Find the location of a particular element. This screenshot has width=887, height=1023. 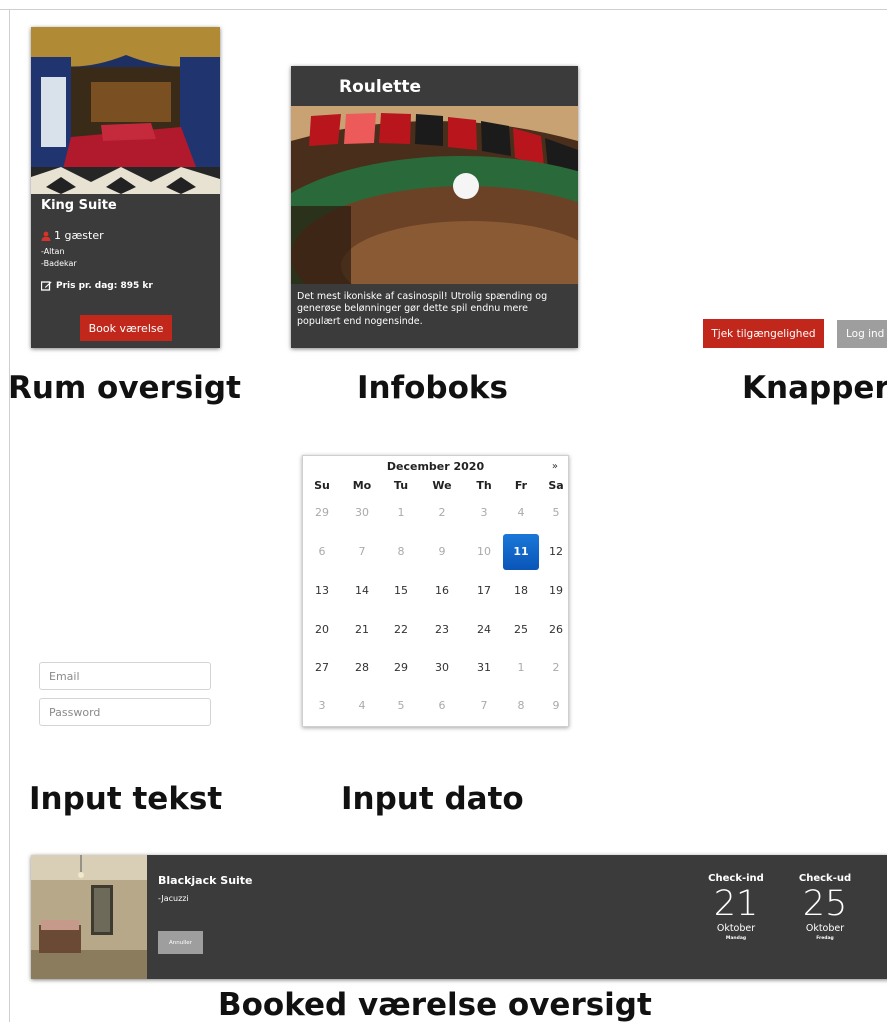

book-room-button: Book værelse is located at coordinates (126, 328).